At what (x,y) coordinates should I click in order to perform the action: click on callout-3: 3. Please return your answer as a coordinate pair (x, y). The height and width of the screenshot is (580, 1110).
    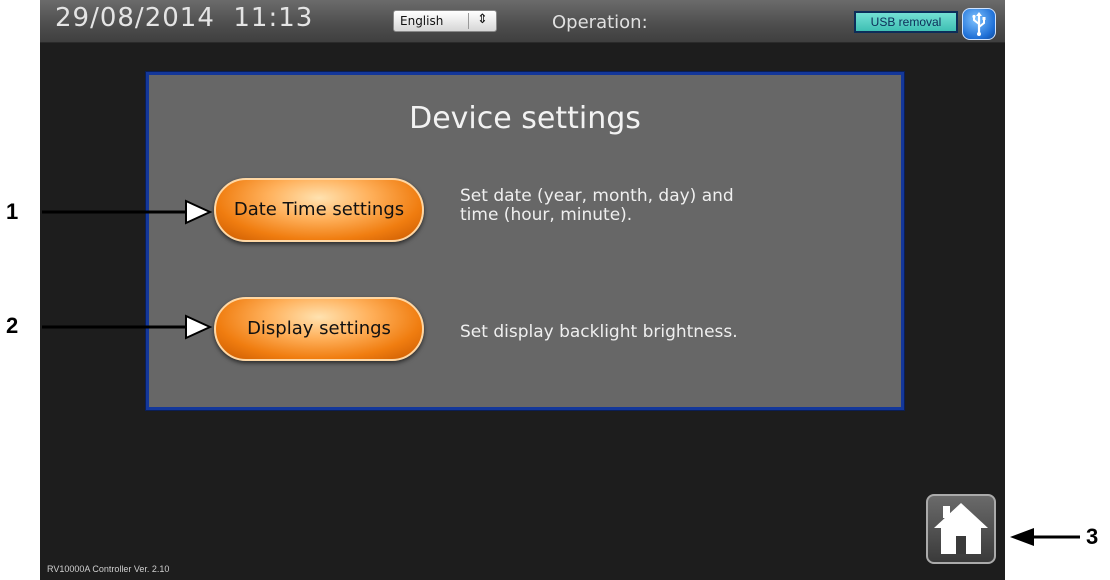
    Looking at the image, I should click on (1092, 536).